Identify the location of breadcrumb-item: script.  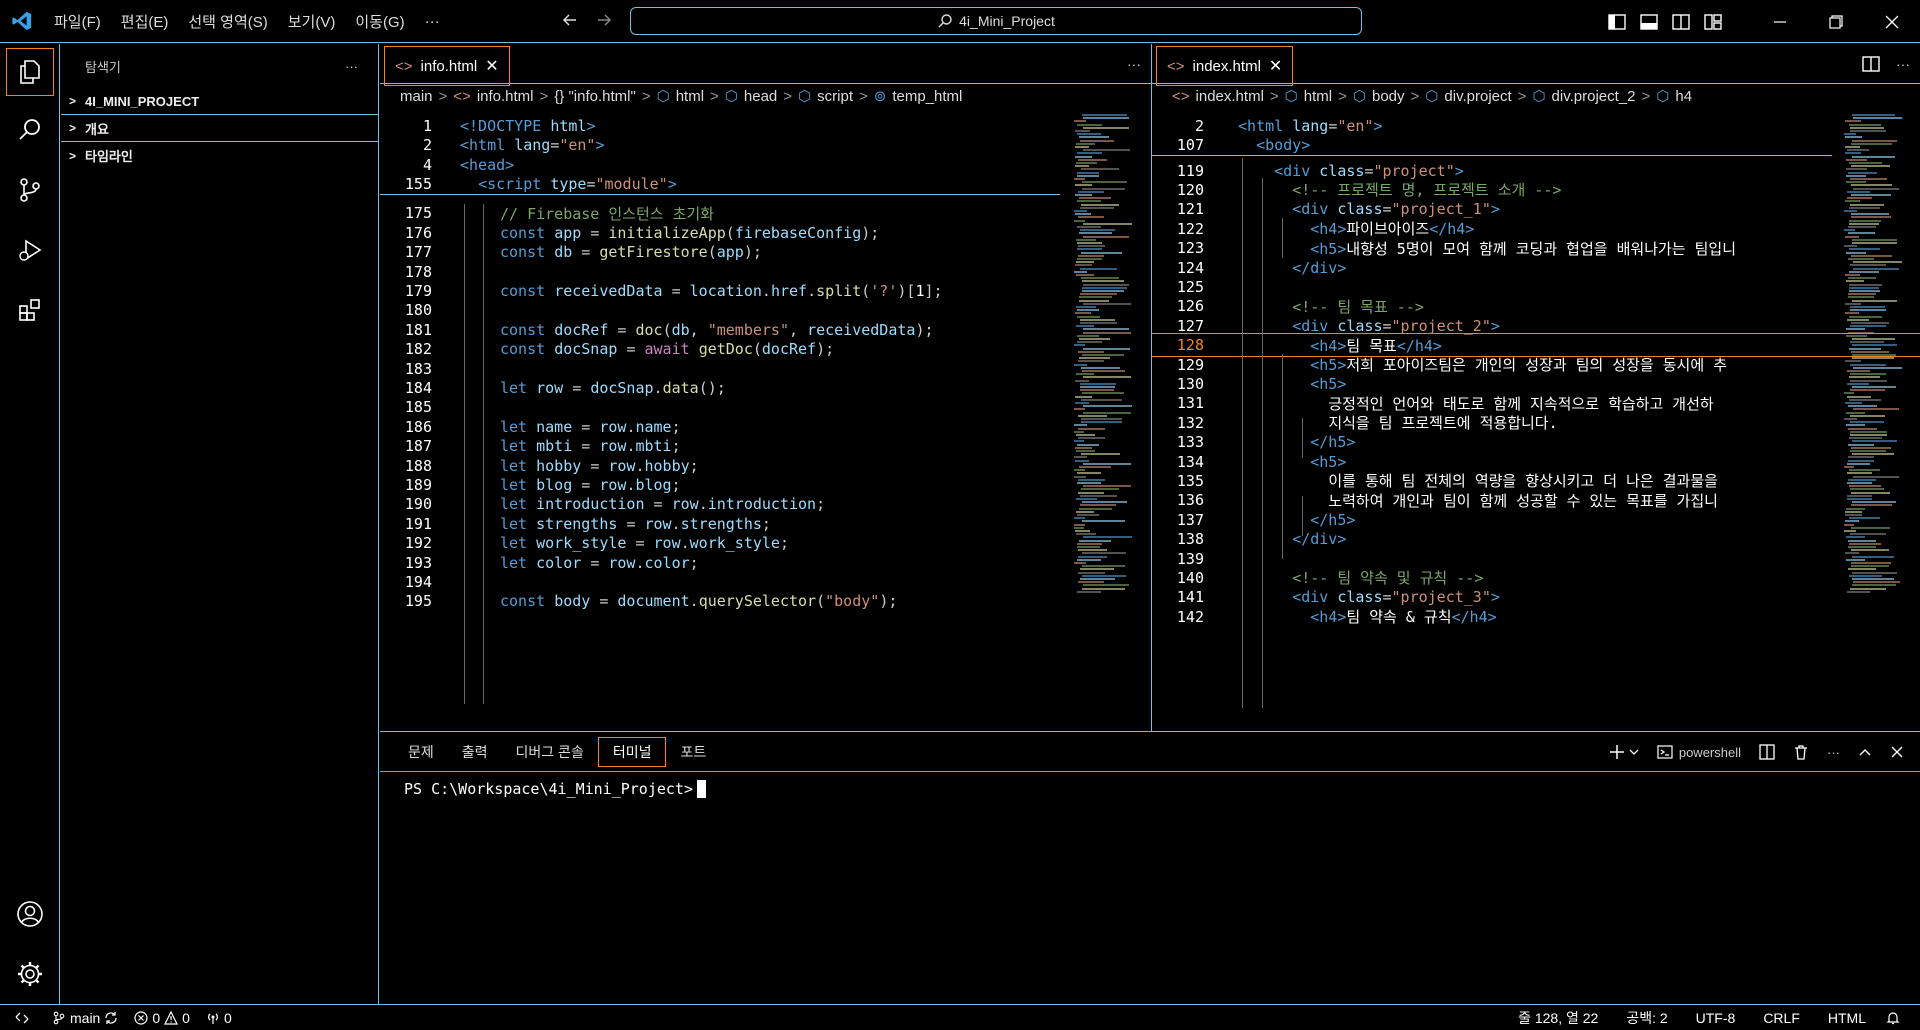
(835, 96).